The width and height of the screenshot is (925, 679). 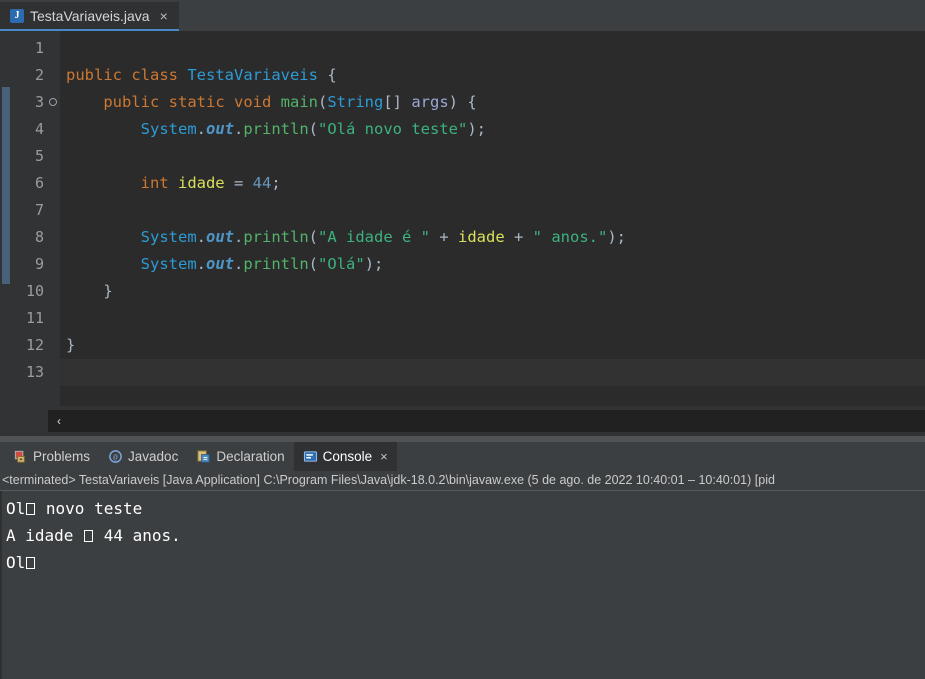 I want to click on code-token: void, so click(x=257, y=102).